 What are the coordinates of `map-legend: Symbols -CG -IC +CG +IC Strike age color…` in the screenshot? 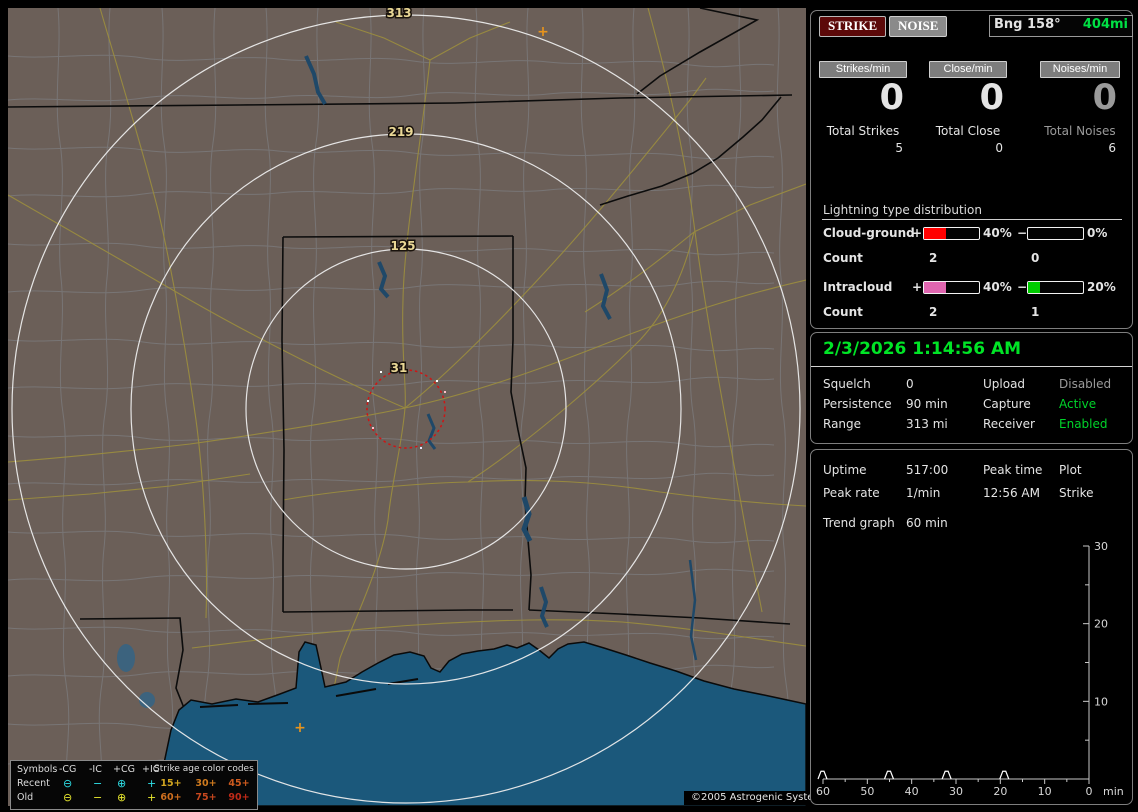 It's located at (134, 785).